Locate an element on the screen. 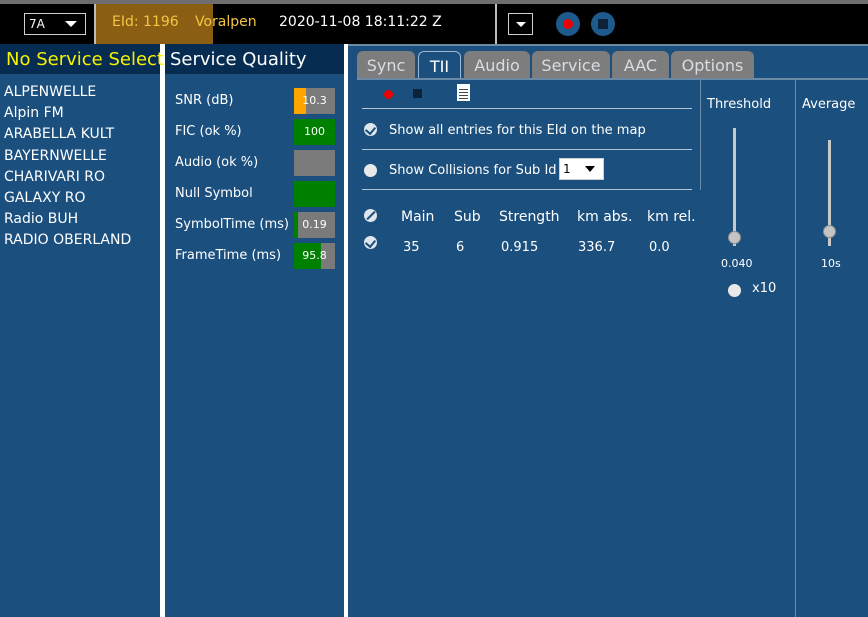  tab-audio: Audio is located at coordinates (497, 64).